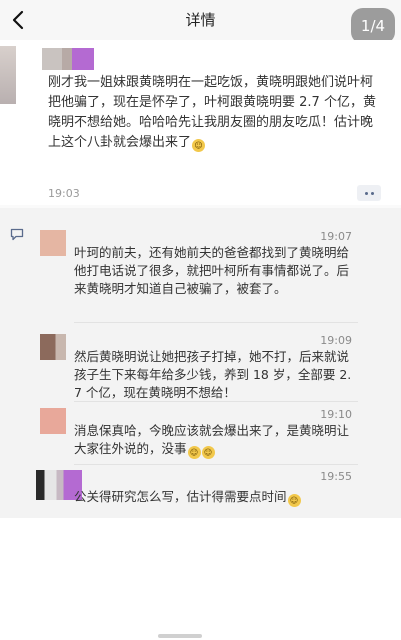 This screenshot has height=640, width=401. I want to click on comment-time: 19:09, so click(336, 340).